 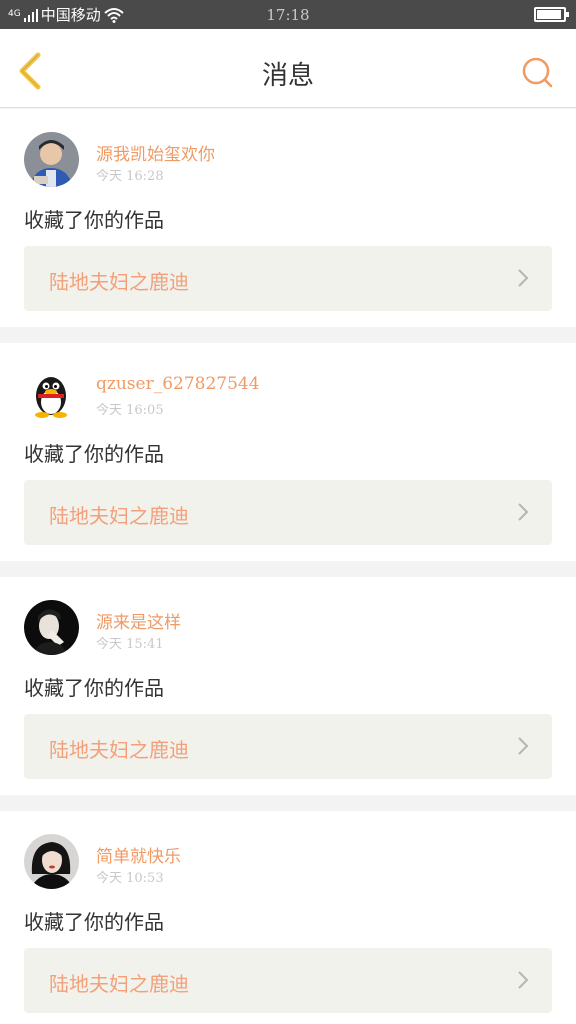 I want to click on user-name: qzuser_627827544, so click(x=178, y=384).